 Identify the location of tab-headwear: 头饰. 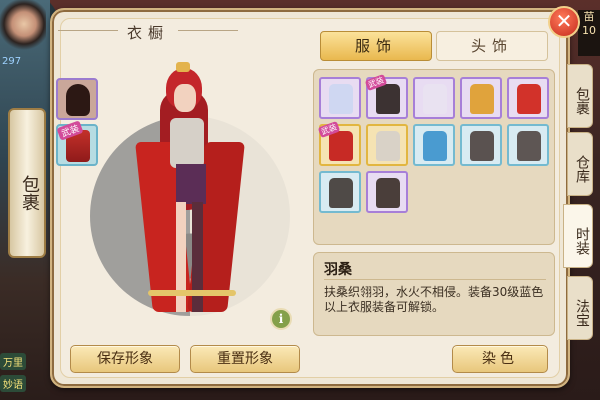
(492, 46).